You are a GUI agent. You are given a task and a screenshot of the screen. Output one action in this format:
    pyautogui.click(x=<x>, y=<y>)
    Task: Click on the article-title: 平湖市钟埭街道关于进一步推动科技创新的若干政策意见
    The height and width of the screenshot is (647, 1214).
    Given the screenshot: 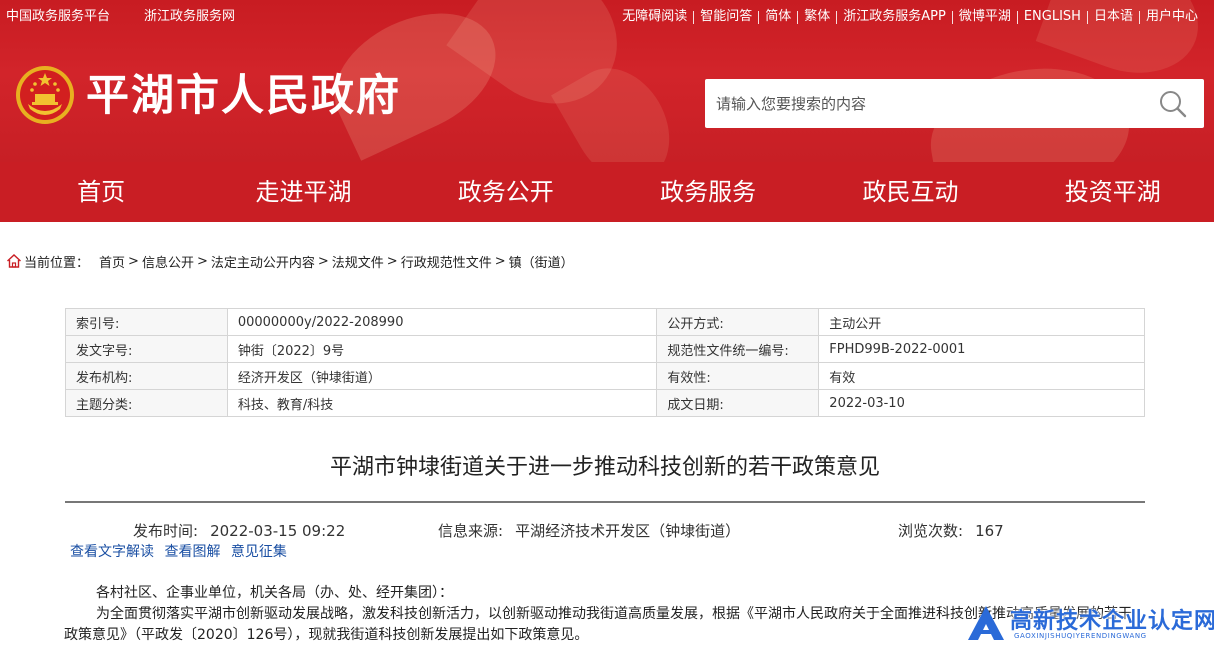 What is the action you would take?
    pyautogui.click(x=604, y=467)
    